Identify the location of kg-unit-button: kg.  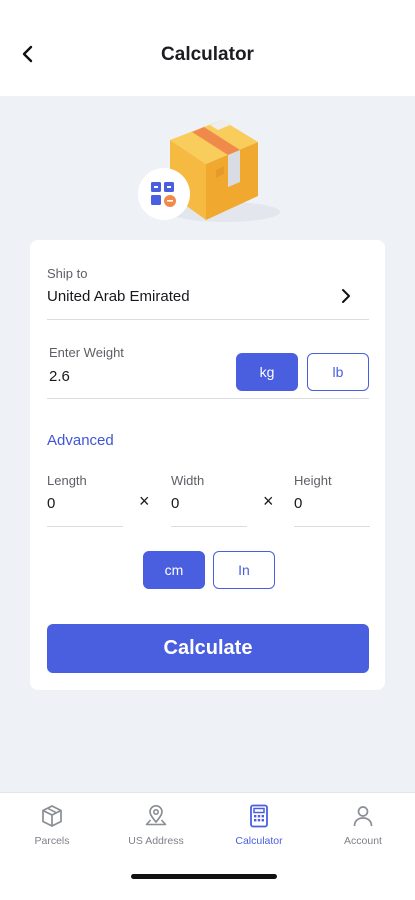
(267, 372).